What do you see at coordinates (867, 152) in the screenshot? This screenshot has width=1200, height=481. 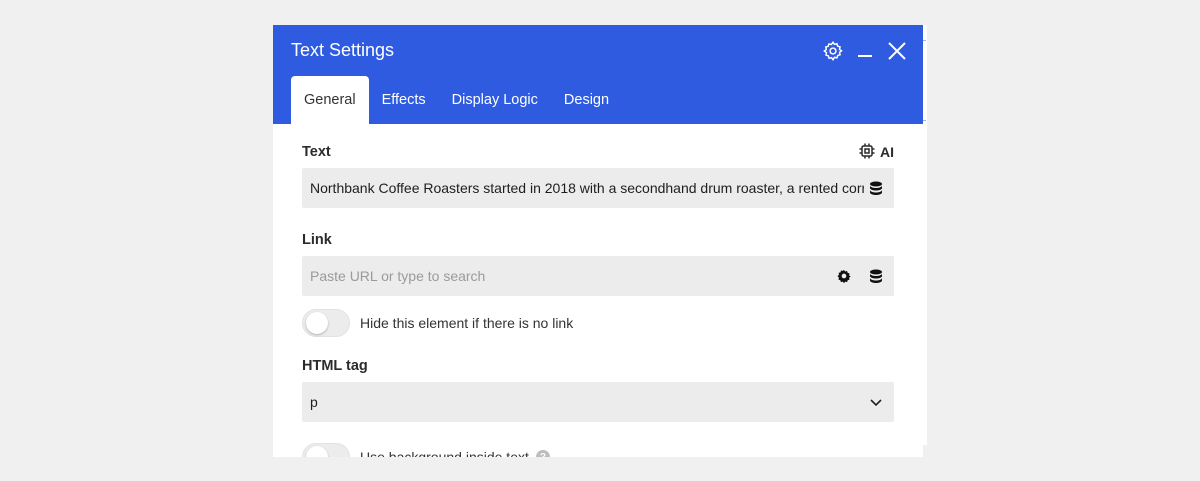 I see `chip-icon` at bounding box center [867, 152].